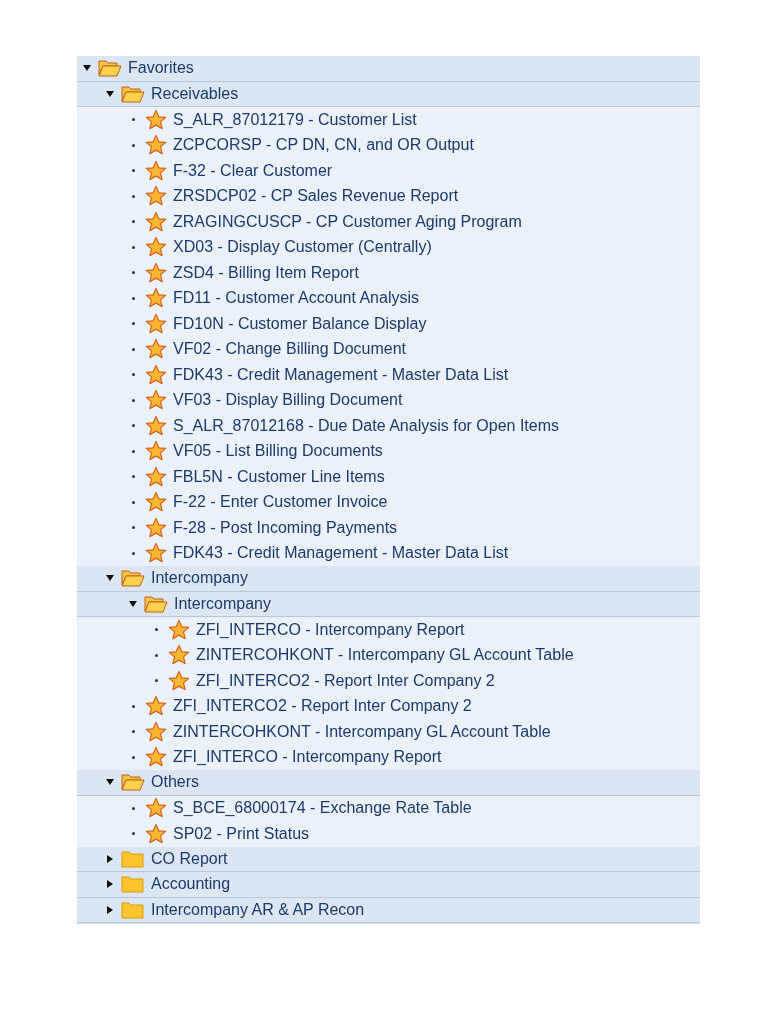  I want to click on transaction-label: VF03 - Display Billing Document, so click(288, 400).